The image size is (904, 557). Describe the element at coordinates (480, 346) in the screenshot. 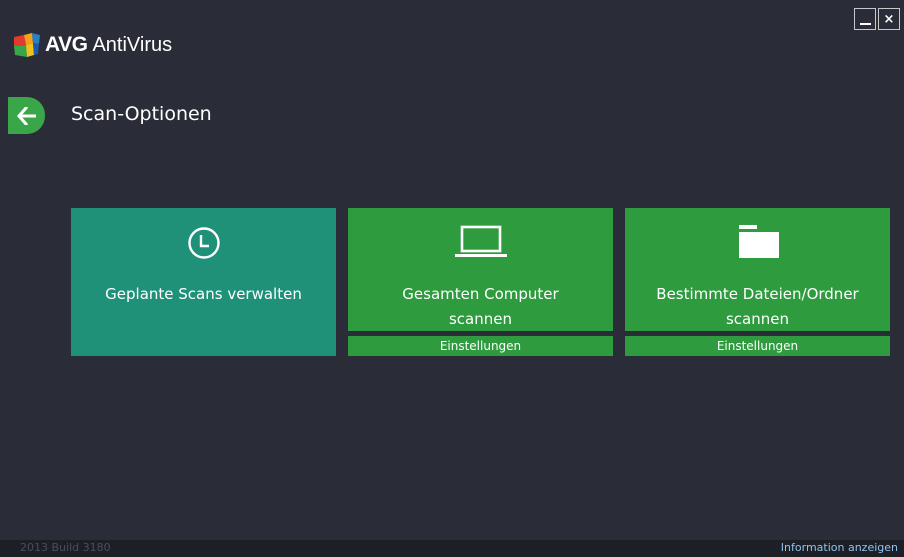

I see `whole-computer-settings-button: Einstellungen` at that location.